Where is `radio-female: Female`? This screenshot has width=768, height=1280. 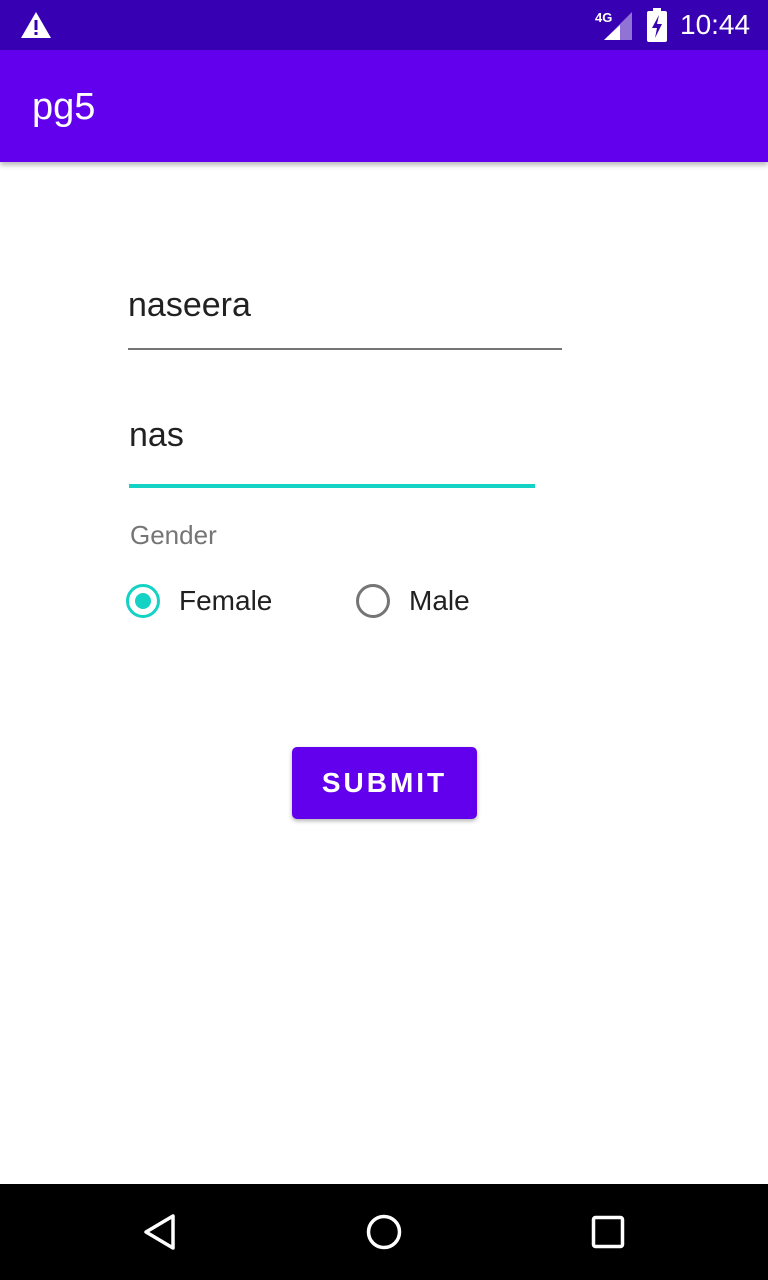
radio-female: Female is located at coordinates (199, 601).